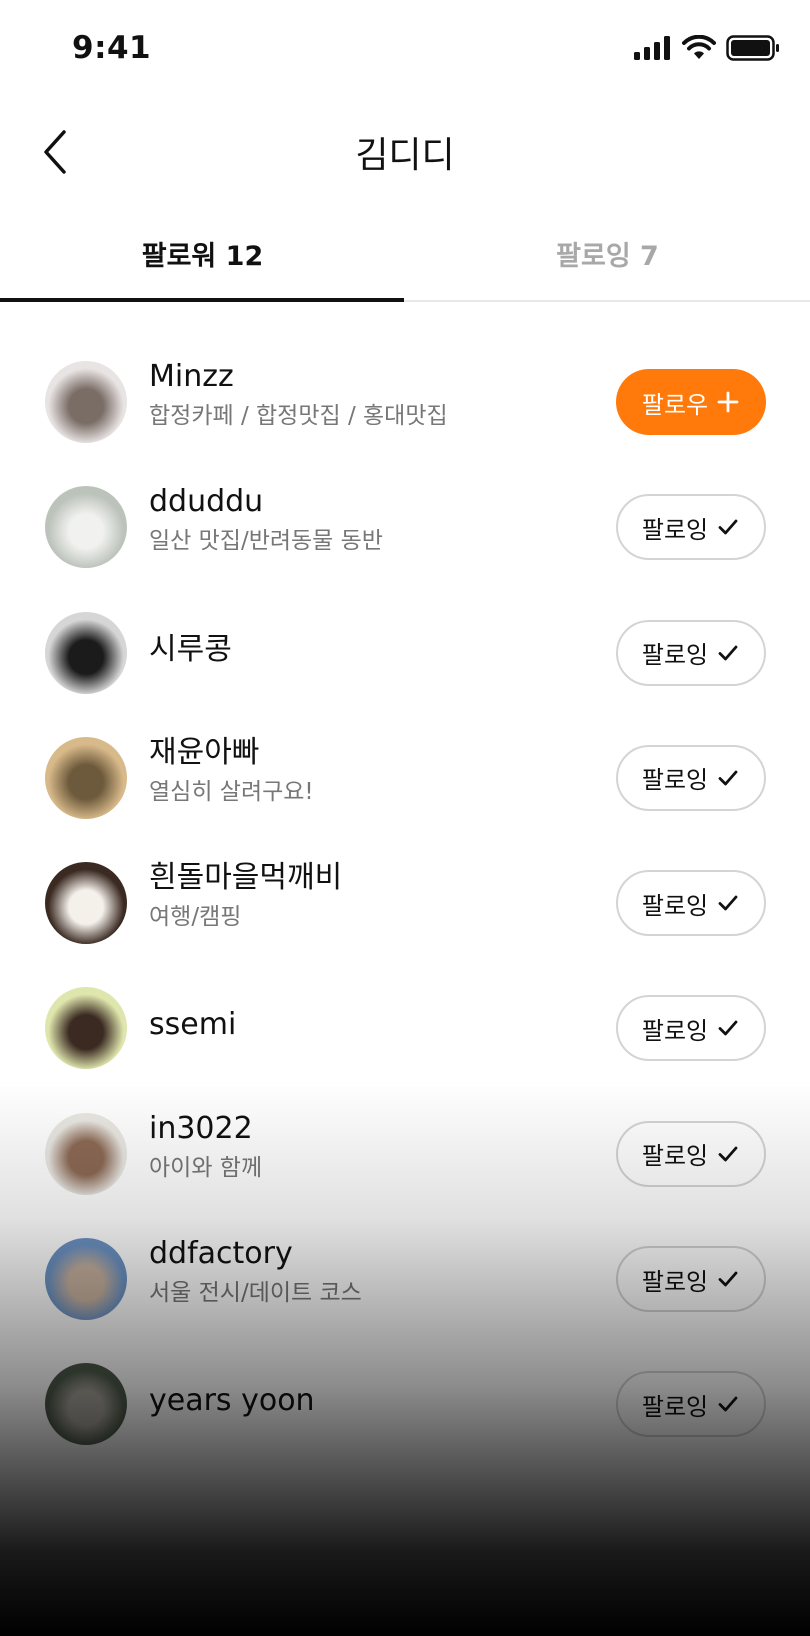 This screenshot has width=810, height=1636. I want to click on active-tab-indicator, so click(202, 300).